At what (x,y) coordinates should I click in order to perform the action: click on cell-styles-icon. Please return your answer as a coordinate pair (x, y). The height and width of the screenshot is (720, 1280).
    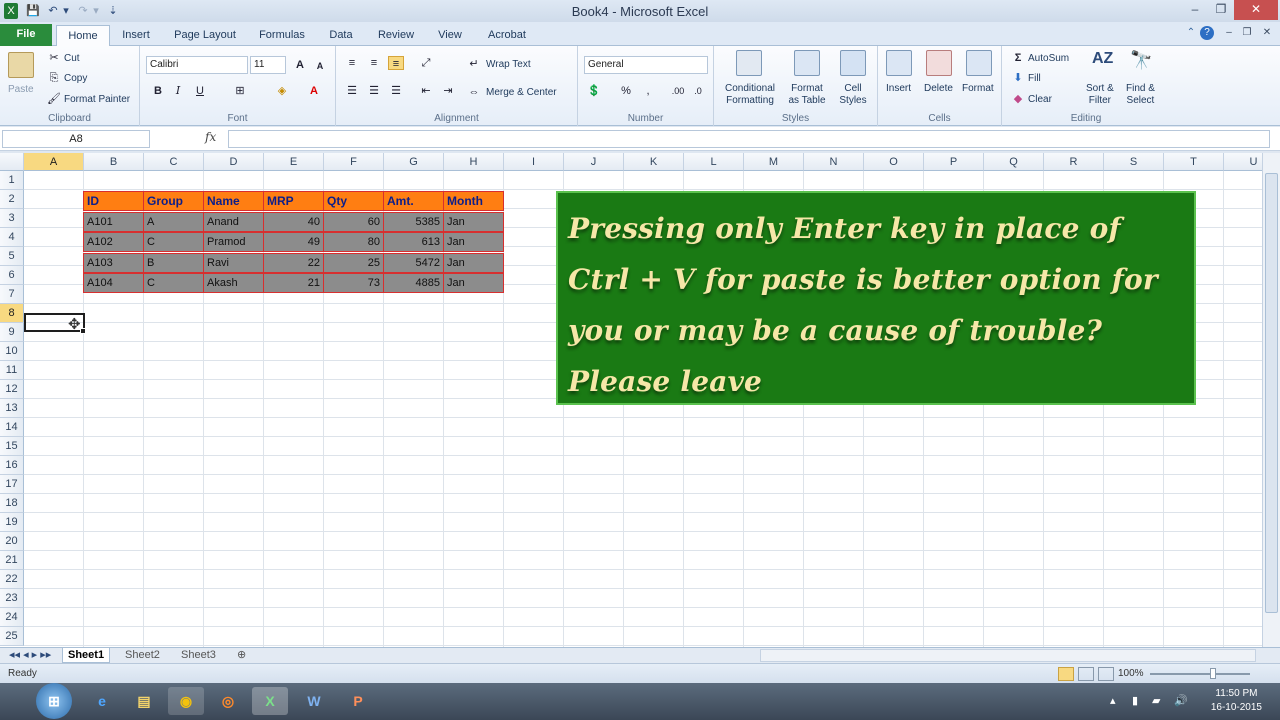
    Looking at the image, I should click on (853, 63).